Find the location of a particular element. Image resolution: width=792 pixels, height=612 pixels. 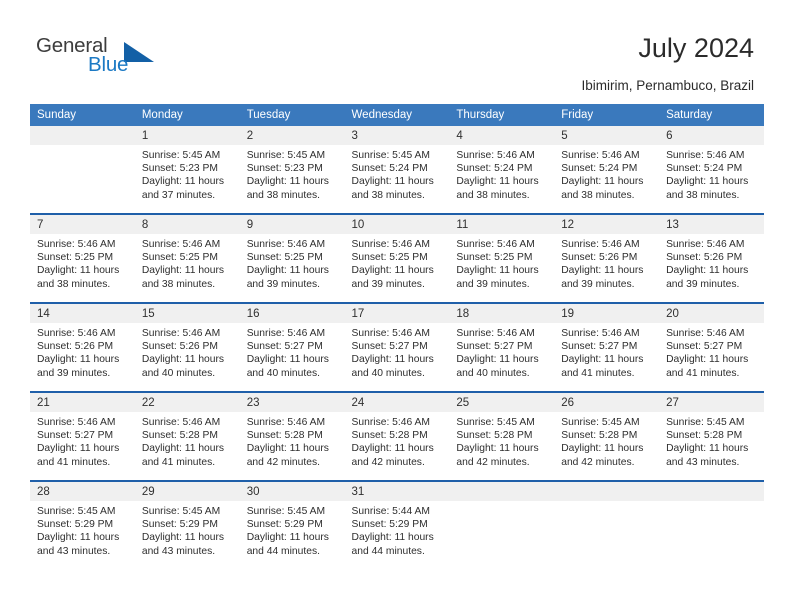

day-number: 13 is located at coordinates (711, 224).